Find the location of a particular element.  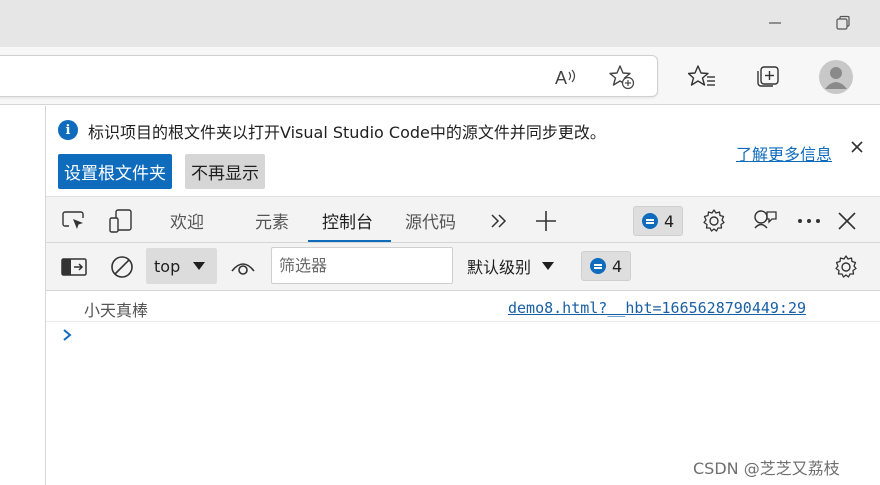

add-tool-button is located at coordinates (546, 221).